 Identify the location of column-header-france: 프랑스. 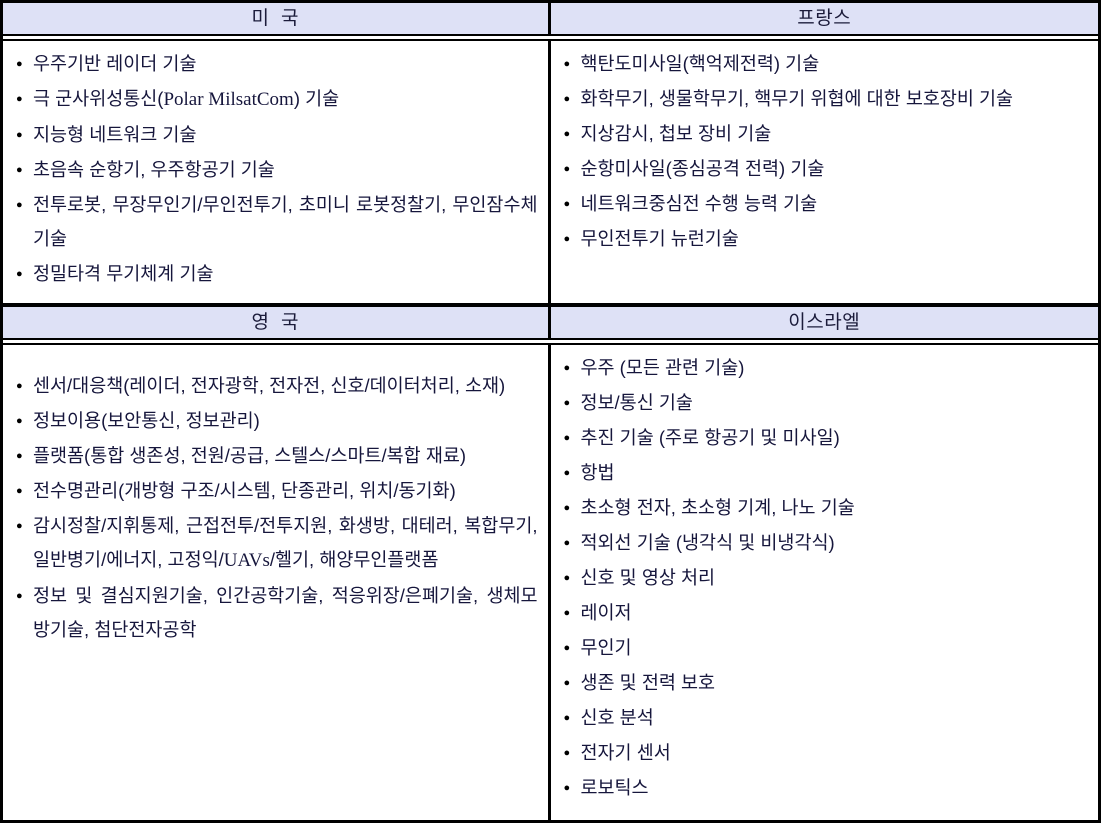
(824, 18).